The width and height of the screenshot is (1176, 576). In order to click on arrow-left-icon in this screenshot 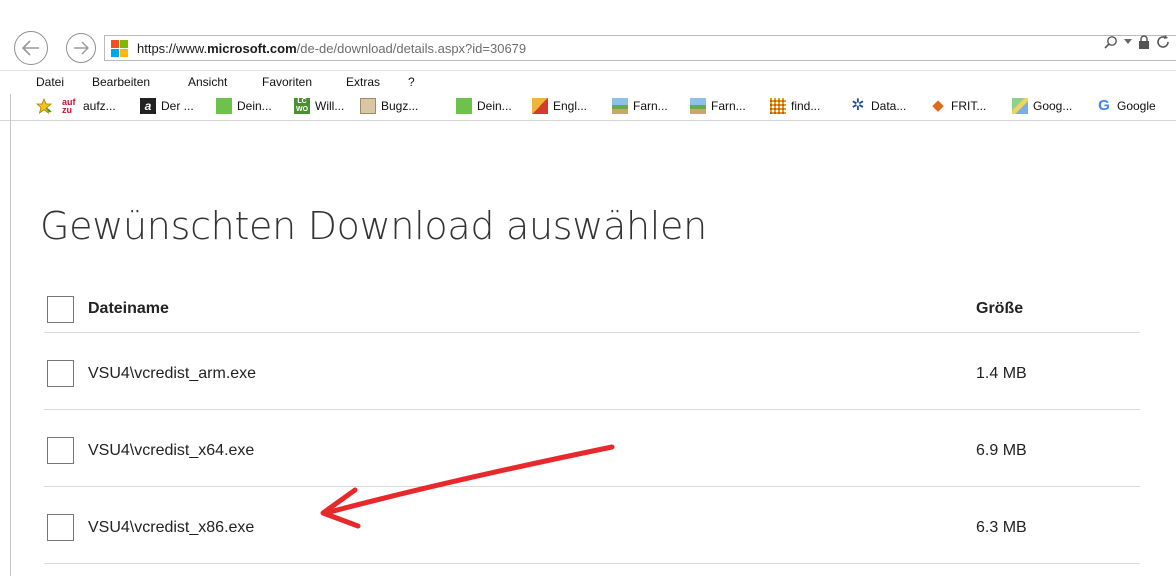, I will do `click(30, 48)`.